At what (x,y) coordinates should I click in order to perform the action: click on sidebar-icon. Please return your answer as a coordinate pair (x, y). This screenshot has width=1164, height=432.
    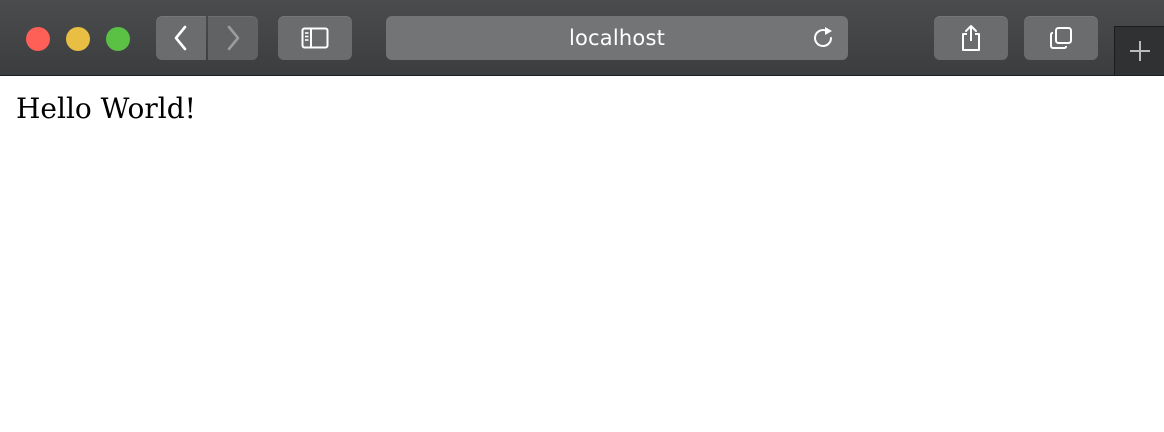
    Looking at the image, I should click on (315, 38).